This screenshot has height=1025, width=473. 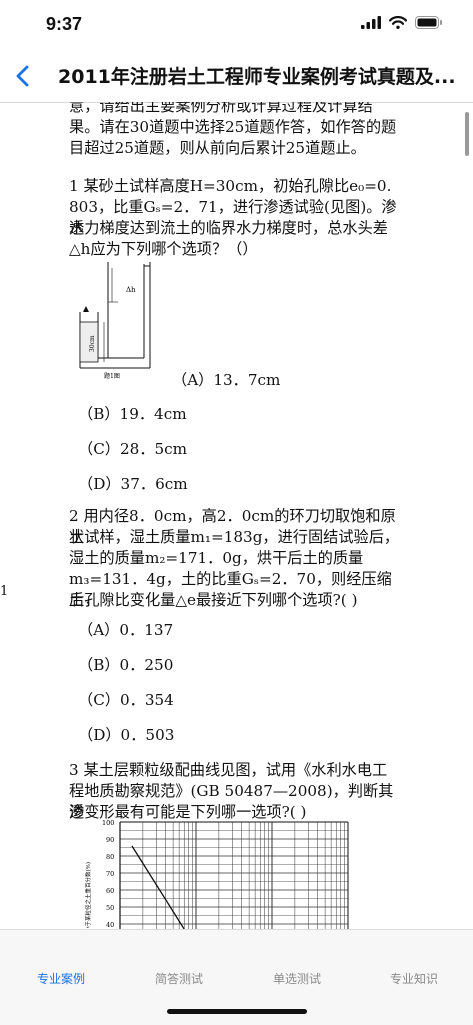 I want to click on back-chevron-icon, so click(x=24, y=76).